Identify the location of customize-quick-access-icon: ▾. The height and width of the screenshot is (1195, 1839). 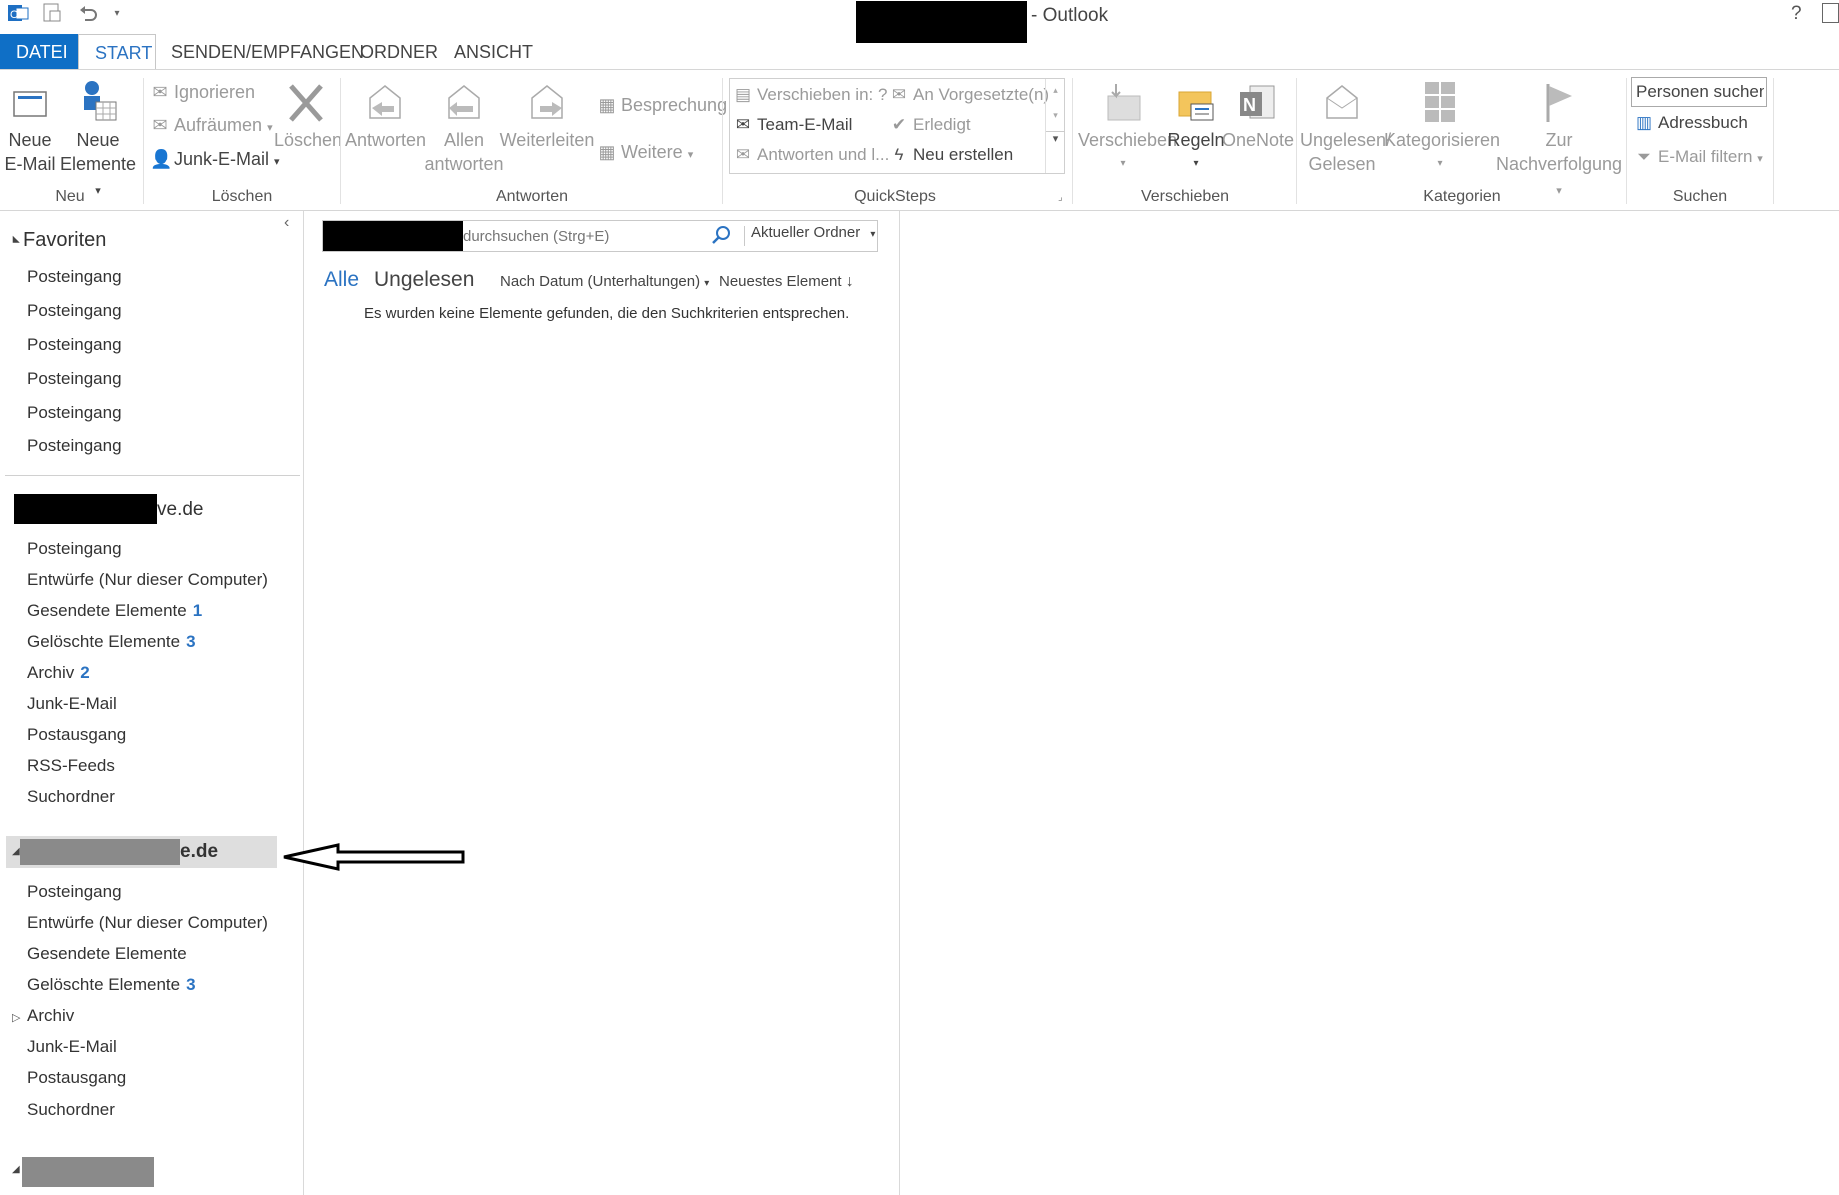
(117, 14).